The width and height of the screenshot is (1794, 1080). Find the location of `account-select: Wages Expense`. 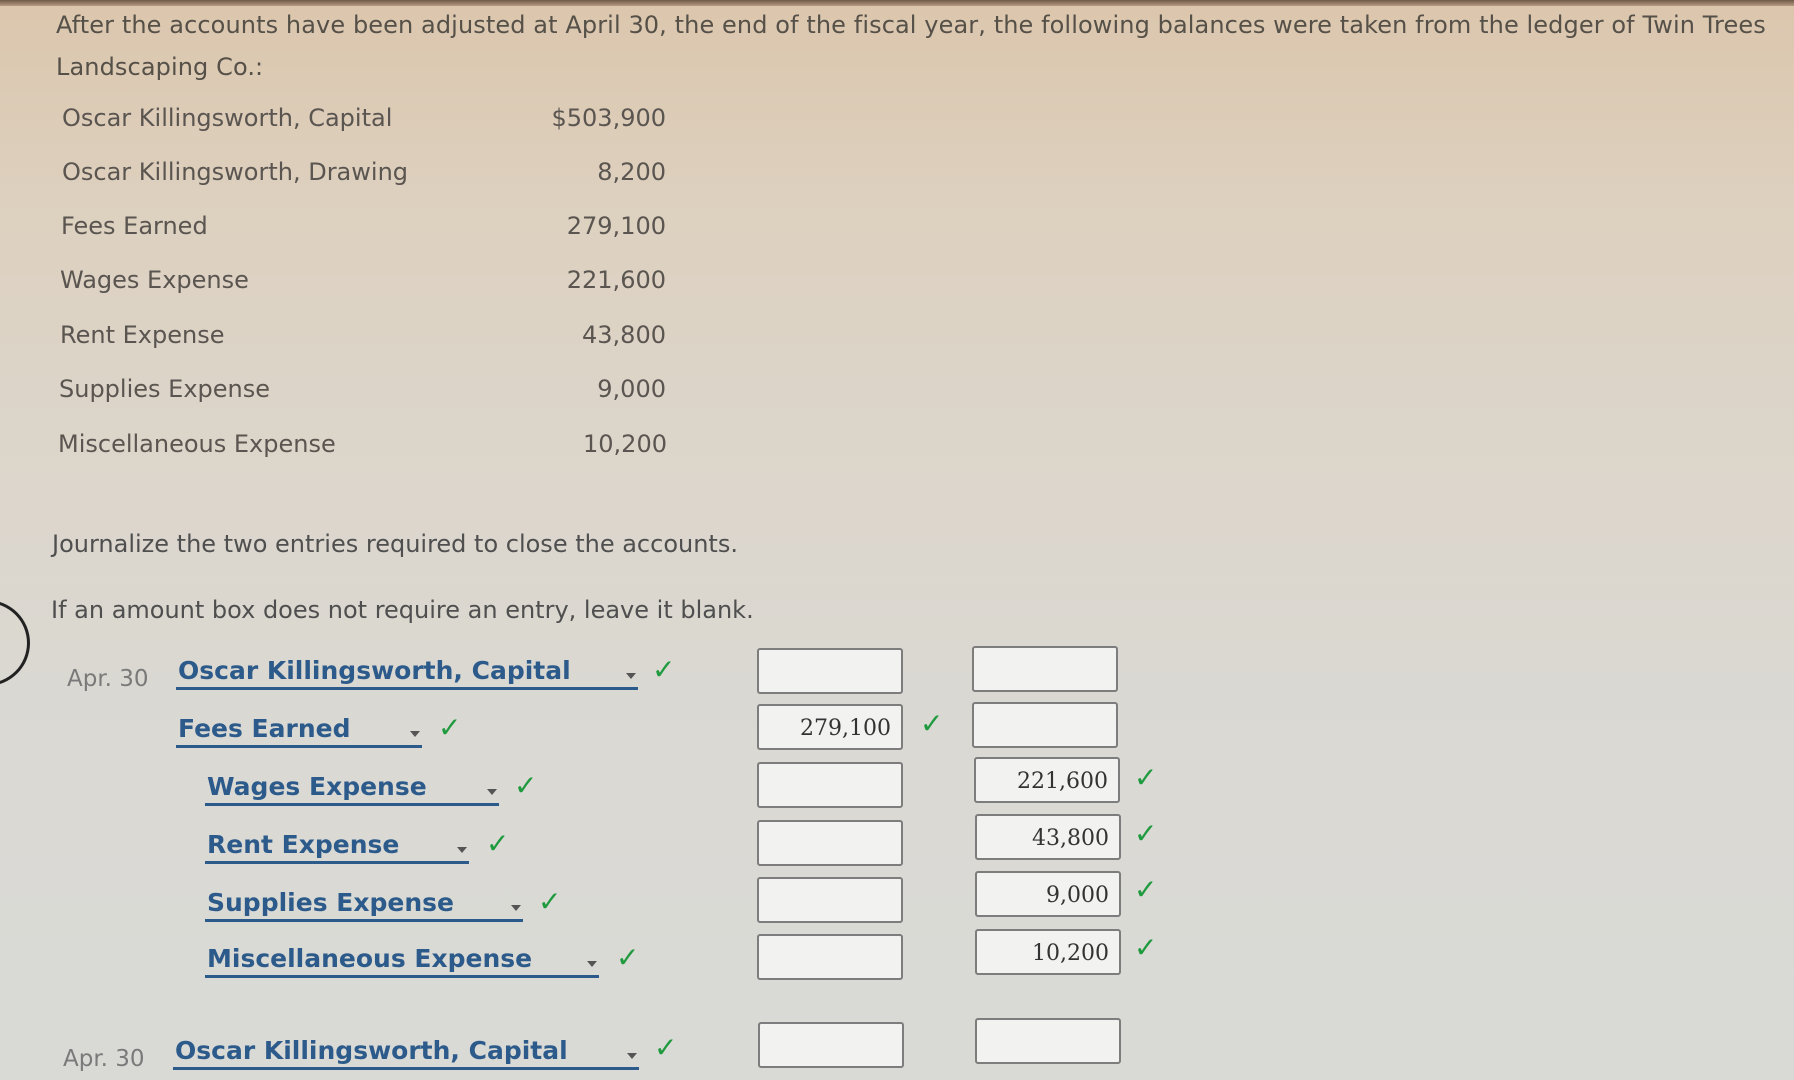

account-select: Wages Expense is located at coordinates (352, 788).